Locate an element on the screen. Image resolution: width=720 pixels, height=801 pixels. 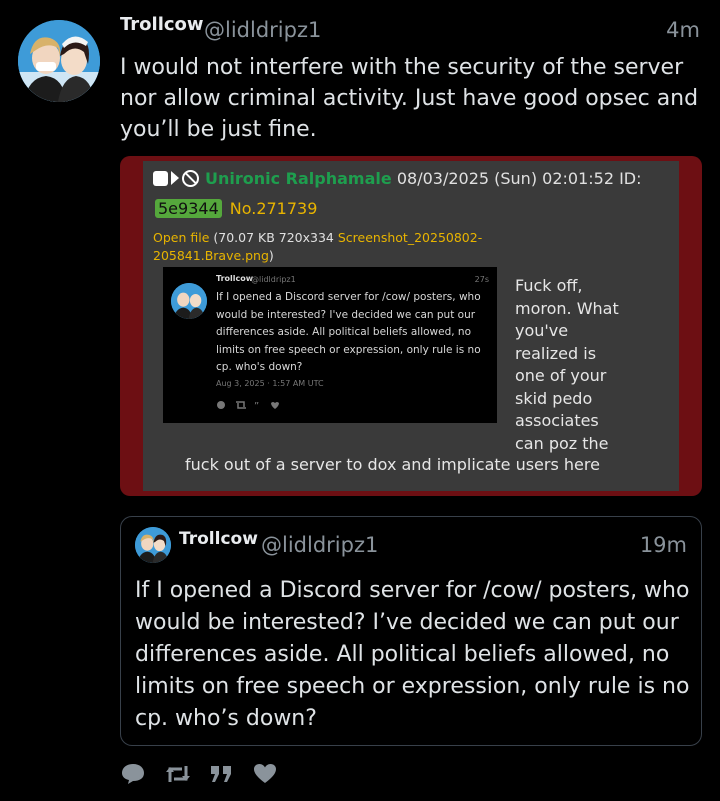
quote-author-name: Trollcow is located at coordinates (218, 539).